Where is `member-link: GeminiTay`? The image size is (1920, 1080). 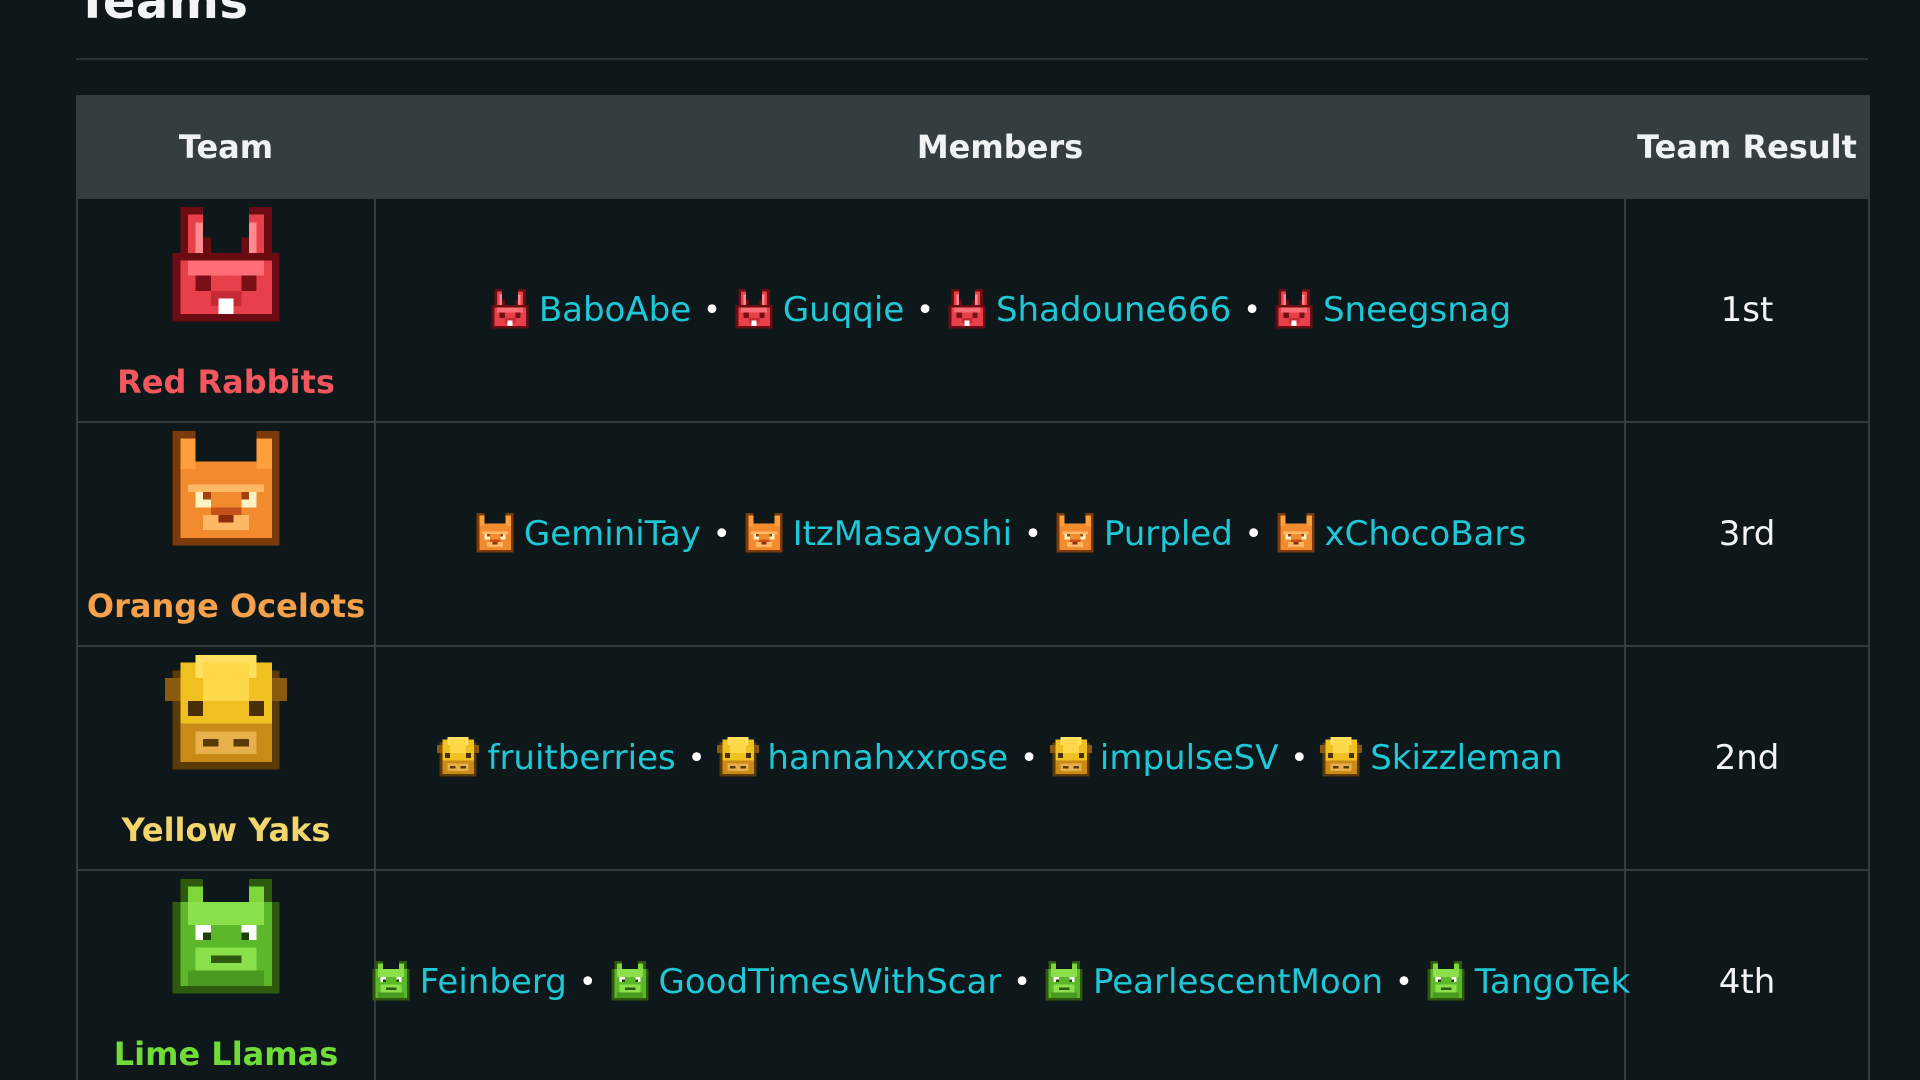 member-link: GeminiTay is located at coordinates (587, 534).